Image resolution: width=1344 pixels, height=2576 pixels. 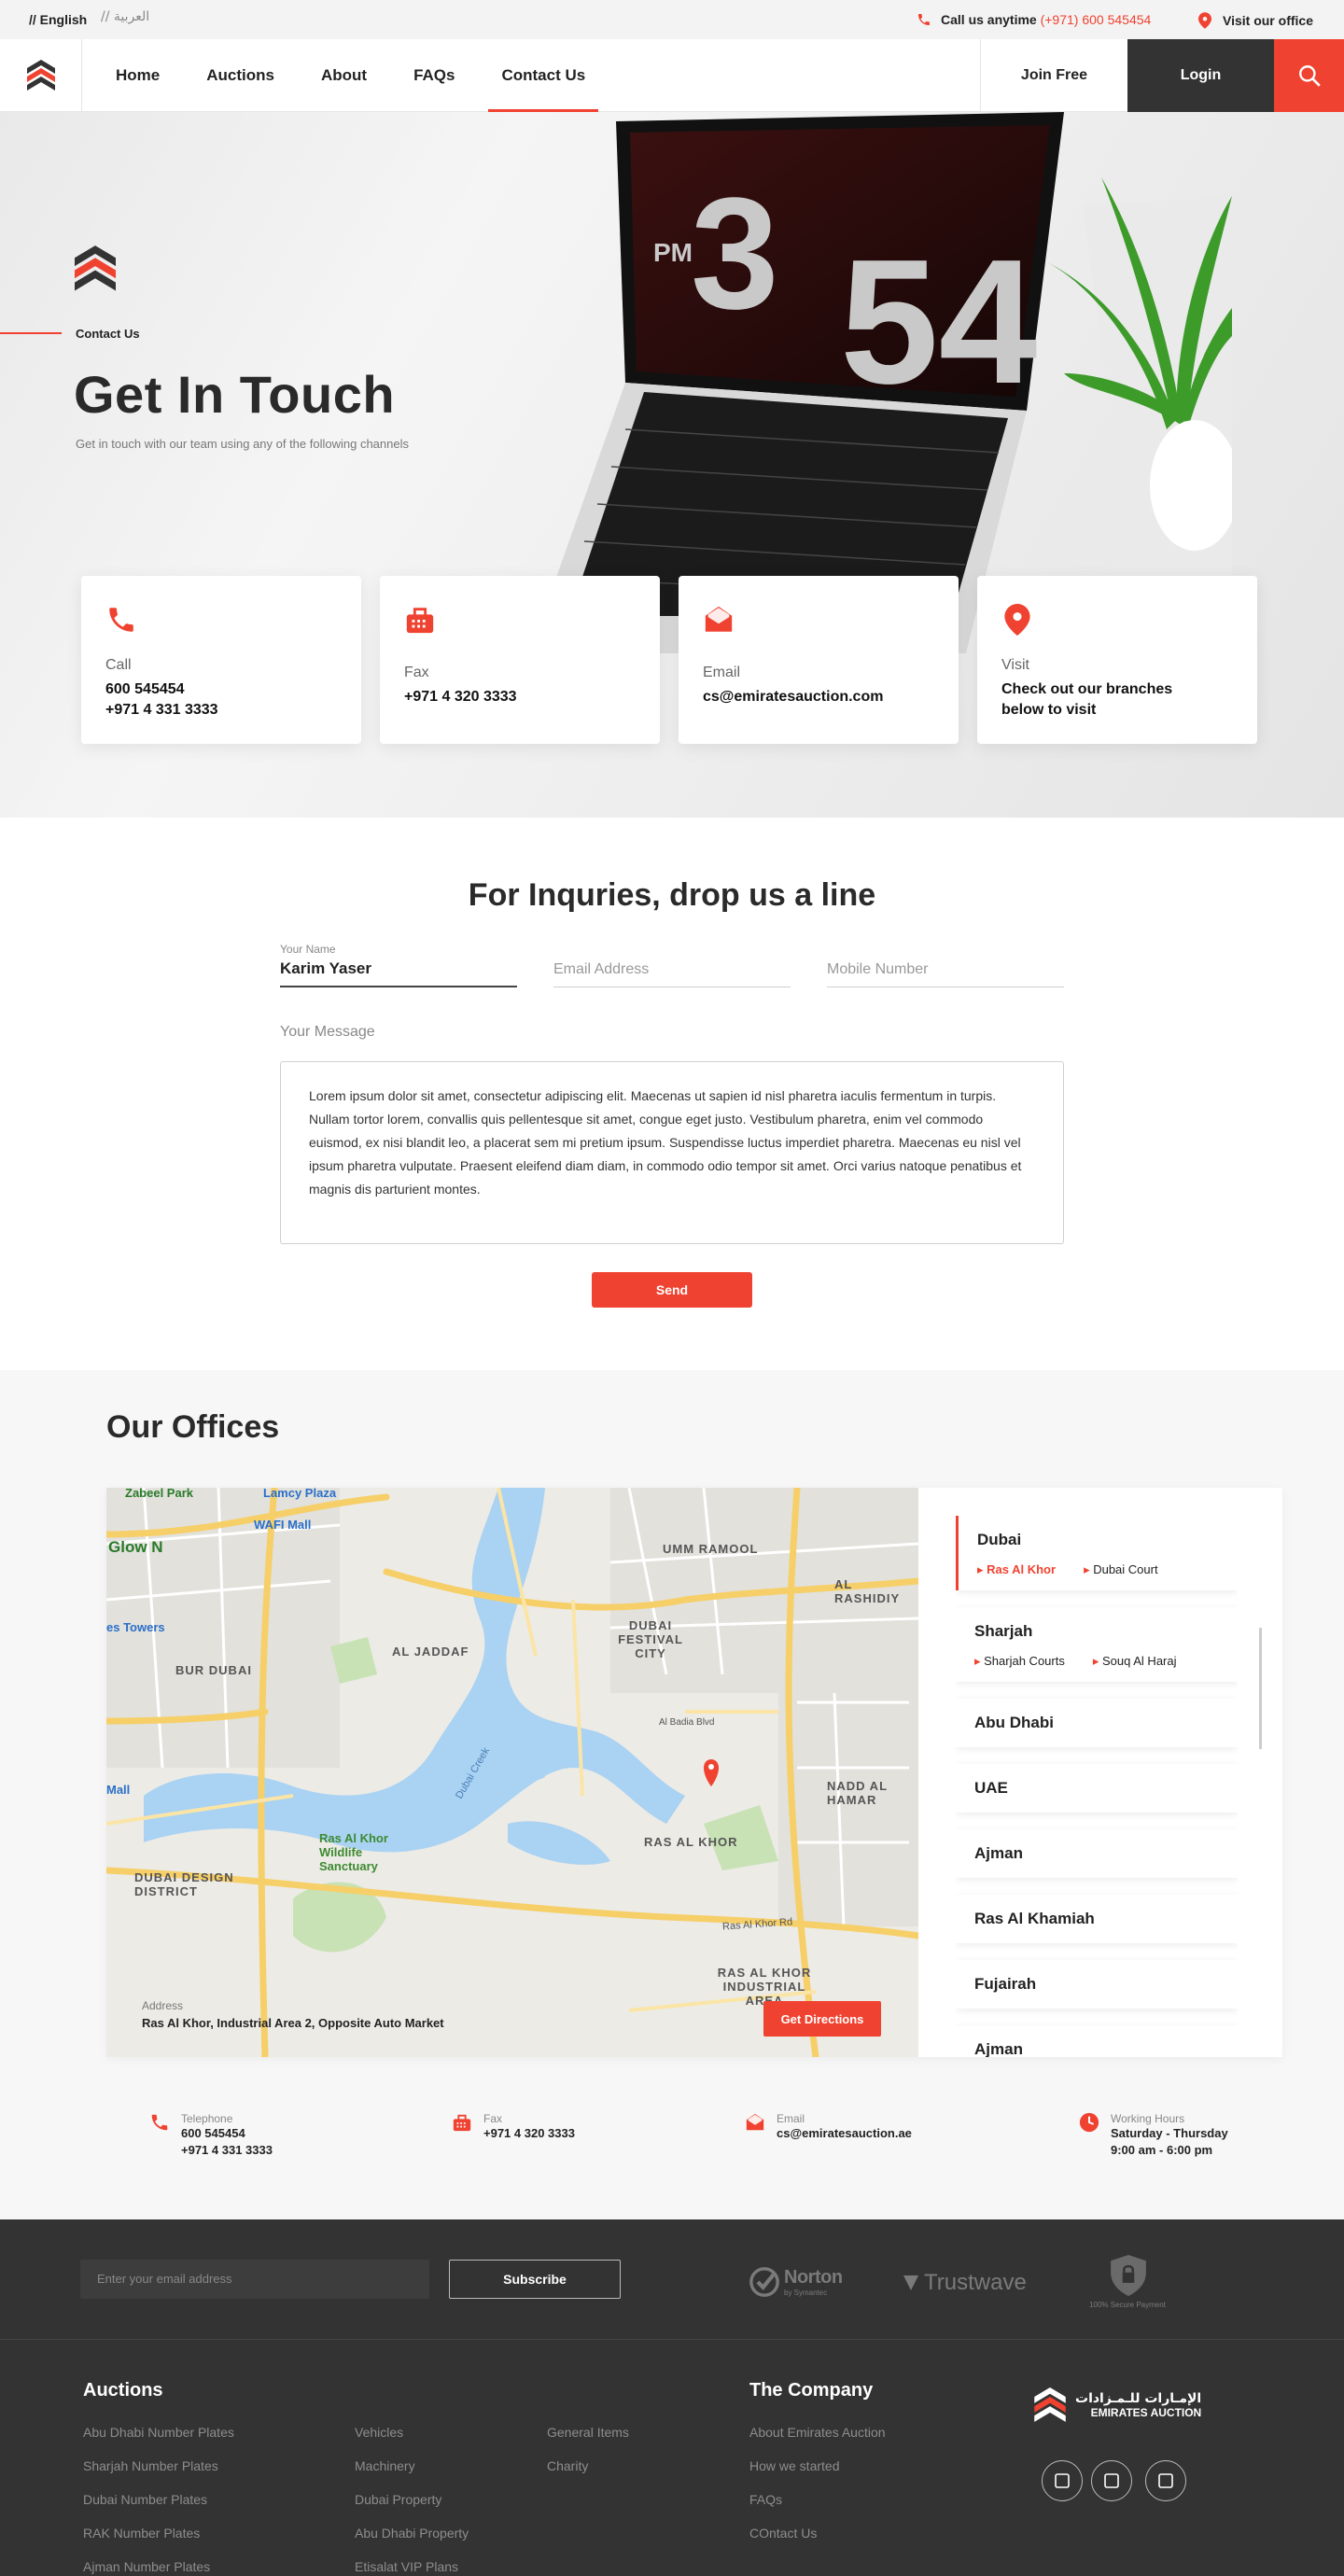 I want to click on screen-pm-label: PM, so click(x=673, y=252).